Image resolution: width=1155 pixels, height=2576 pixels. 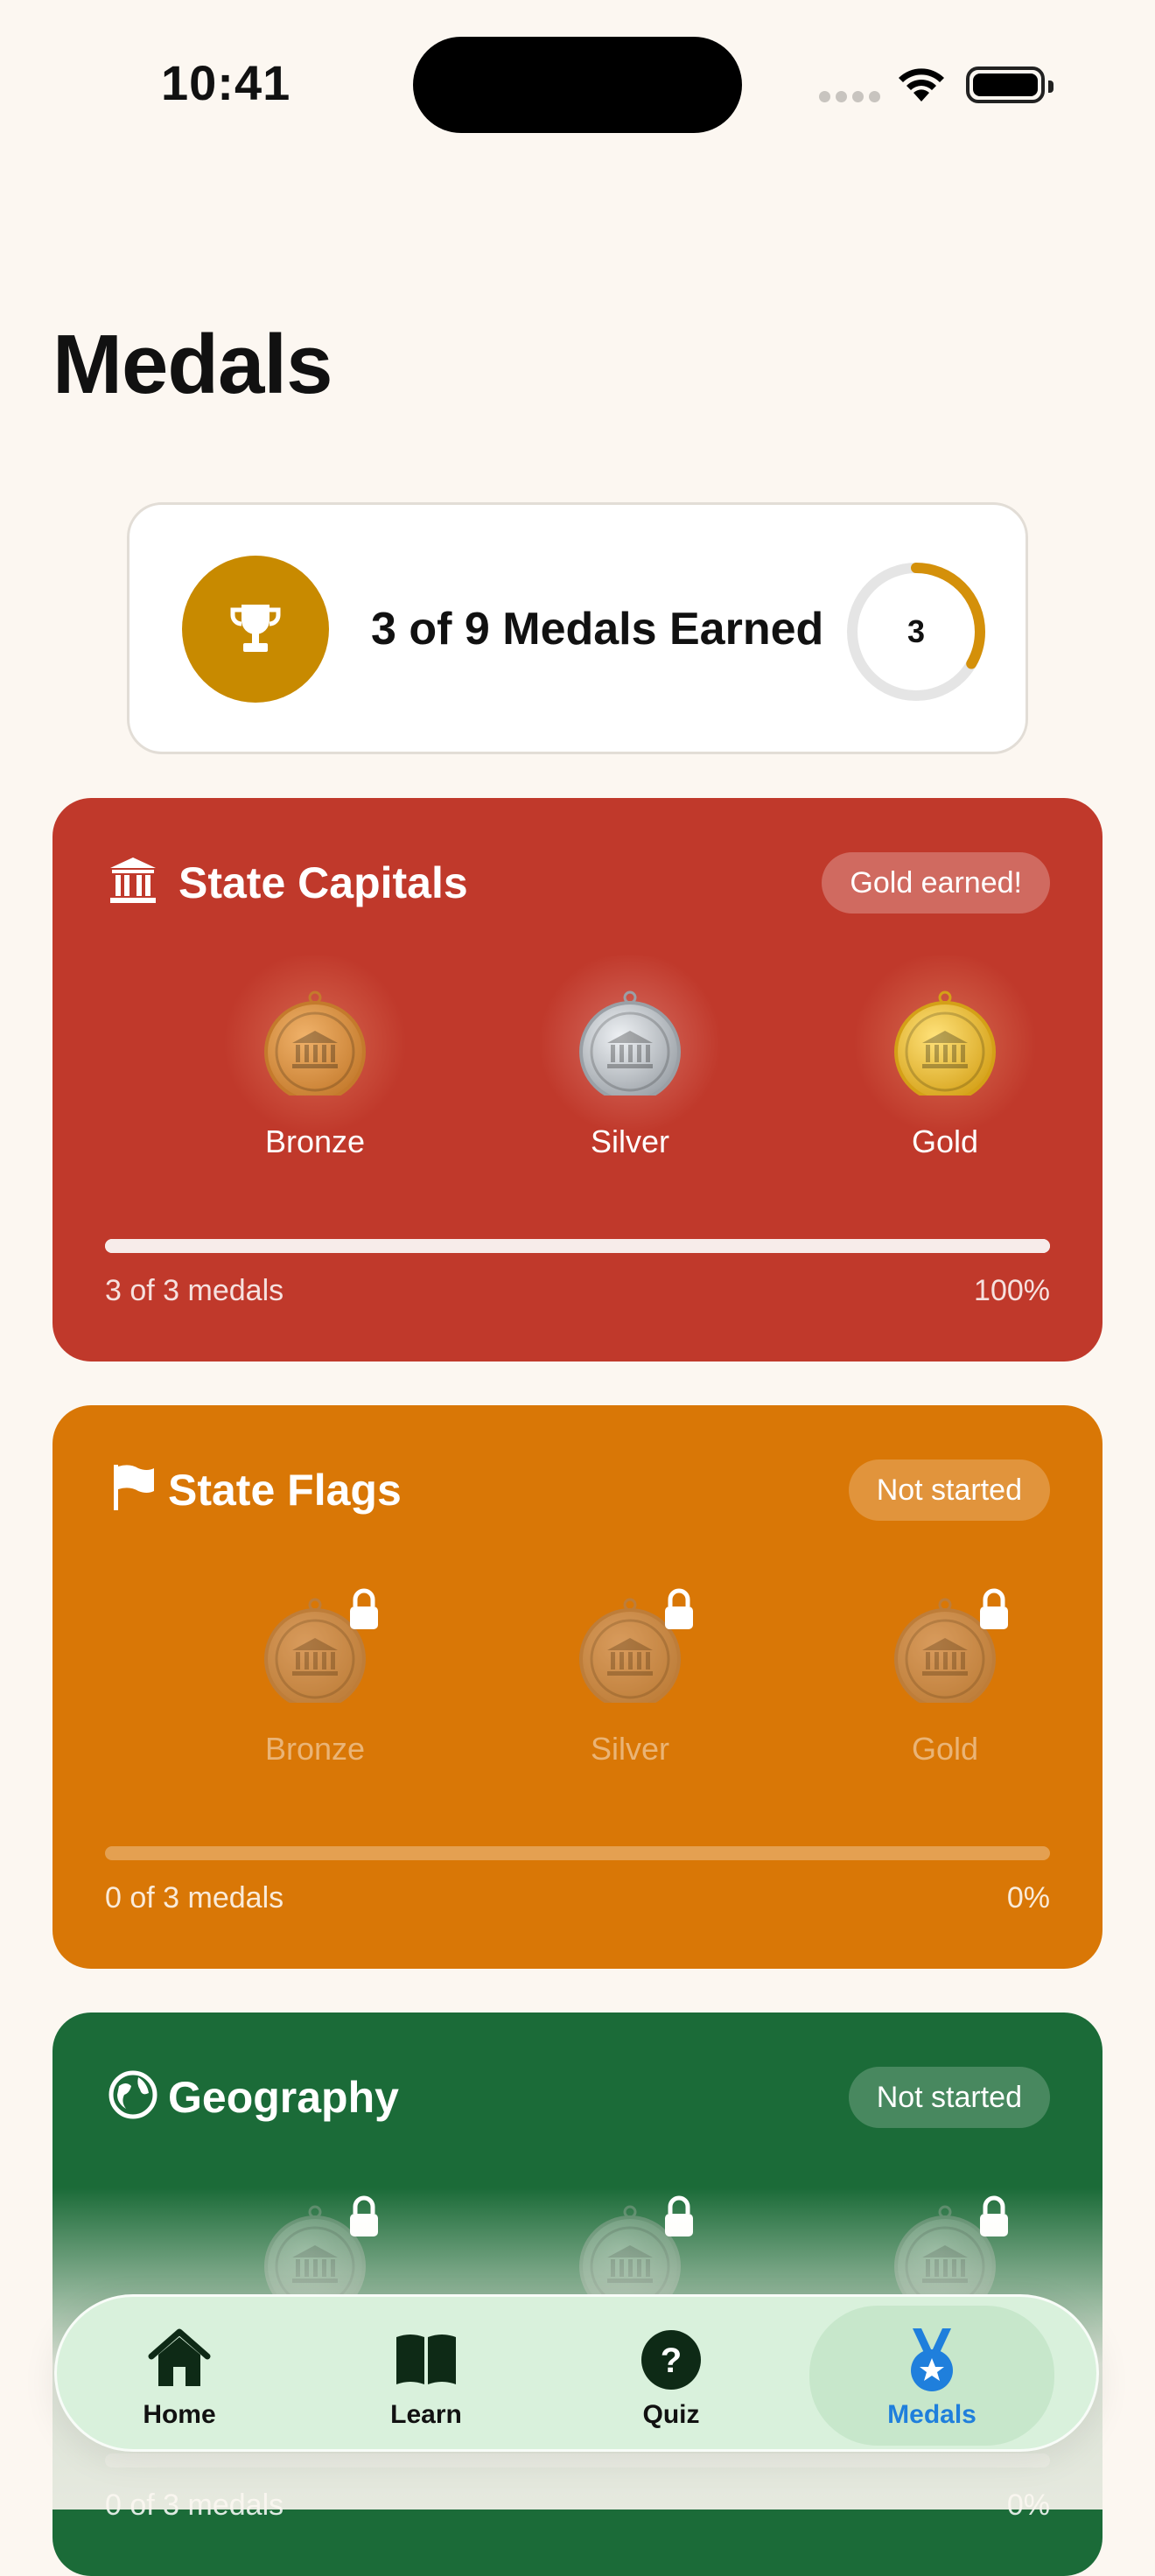 I want to click on category-title: Geography, so click(x=283, y=2097).